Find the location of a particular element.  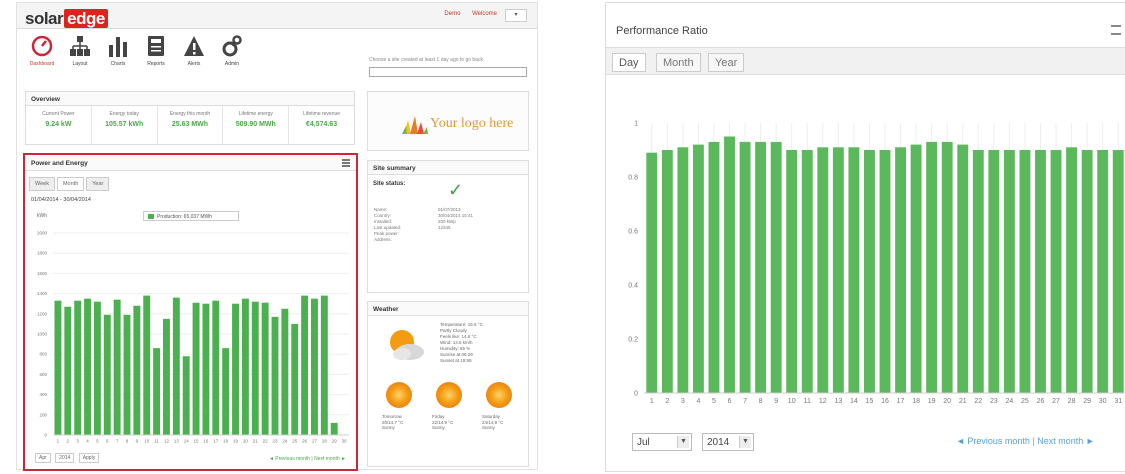

x-tick-label: 2 is located at coordinates (667, 401).